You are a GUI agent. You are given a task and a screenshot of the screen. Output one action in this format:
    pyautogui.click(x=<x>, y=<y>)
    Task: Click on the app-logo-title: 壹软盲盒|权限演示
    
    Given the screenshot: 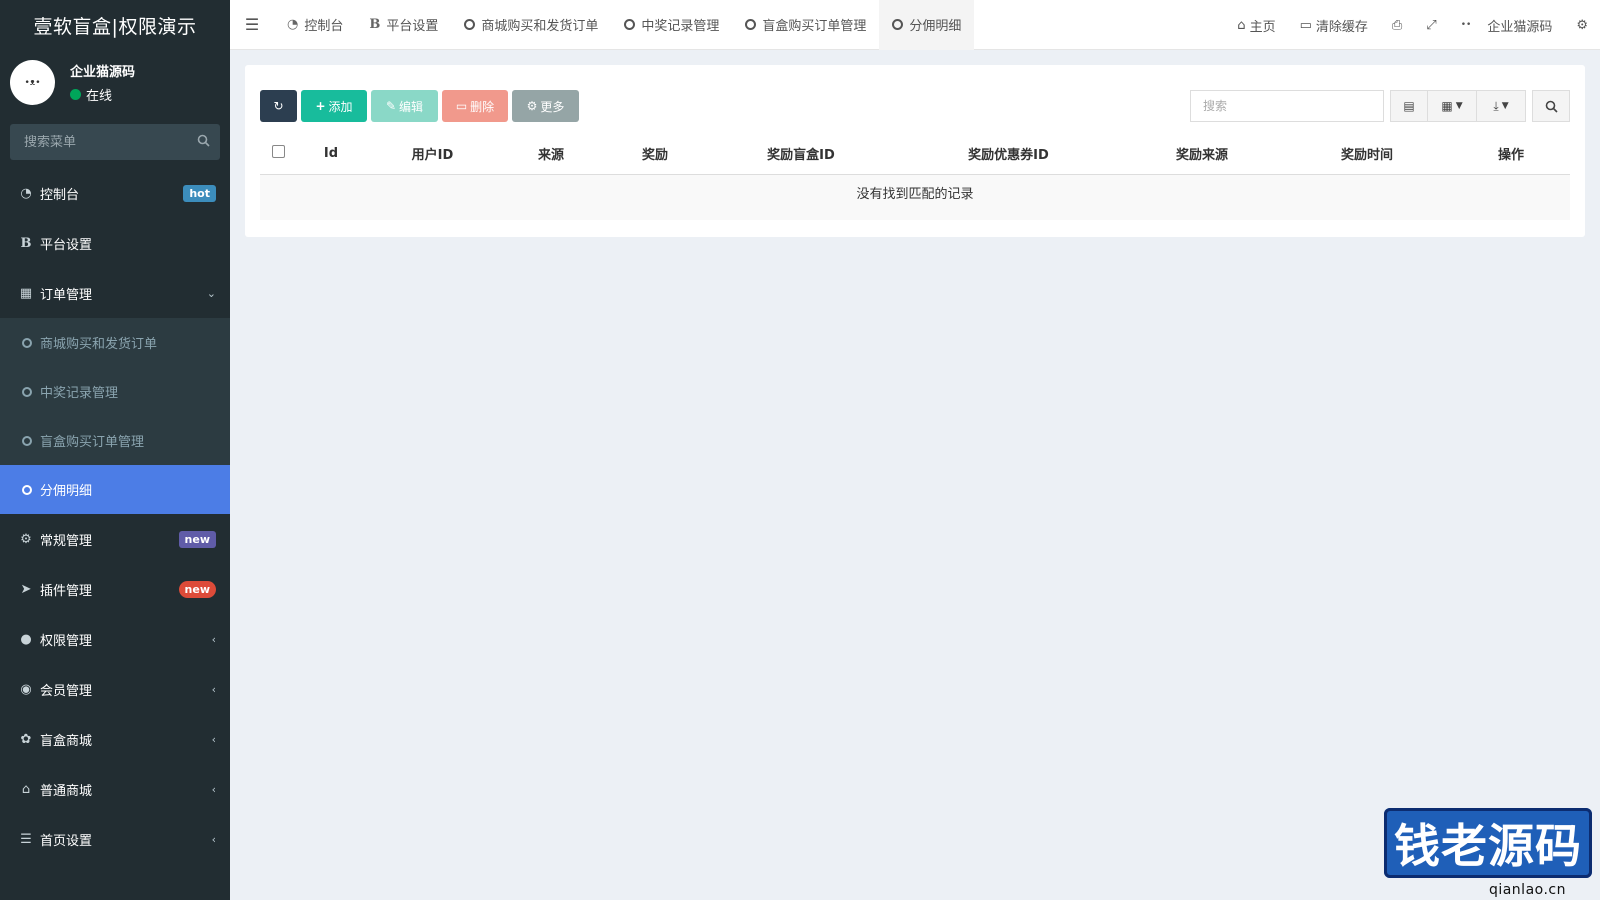 What is the action you would take?
    pyautogui.click(x=115, y=25)
    